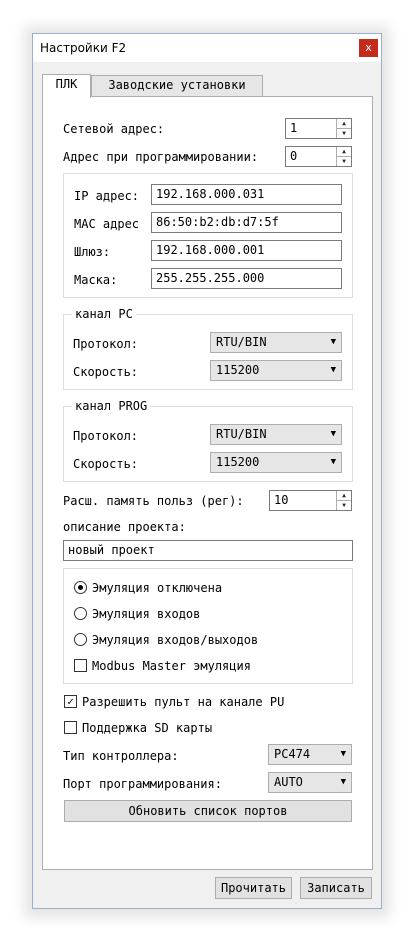  What do you see at coordinates (114, 129) in the screenshot?
I see `network-address-label: Сетевой адрес:` at bounding box center [114, 129].